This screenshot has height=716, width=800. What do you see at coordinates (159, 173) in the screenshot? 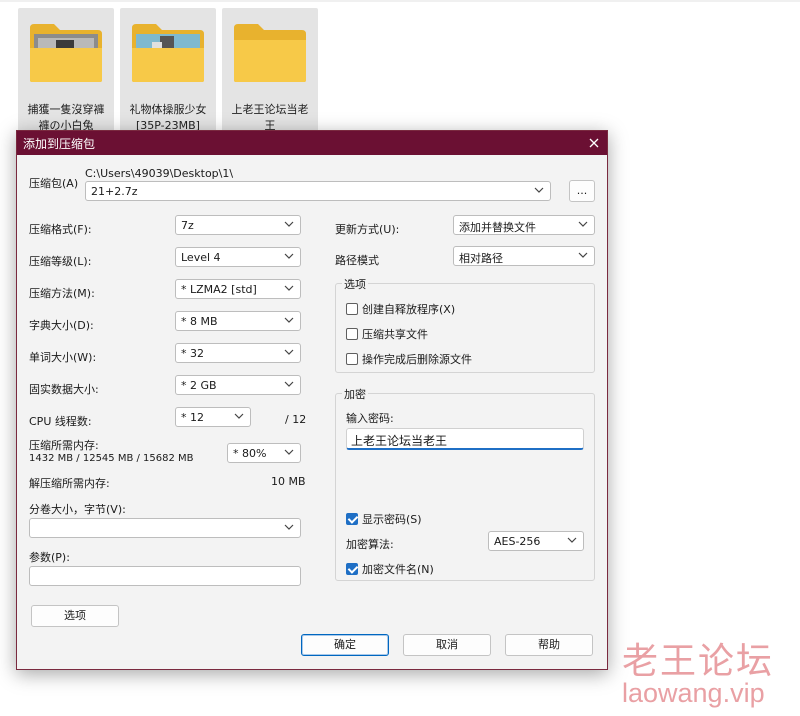
I see `archive-path: C:\Users\49039\Desktop\1\` at bounding box center [159, 173].